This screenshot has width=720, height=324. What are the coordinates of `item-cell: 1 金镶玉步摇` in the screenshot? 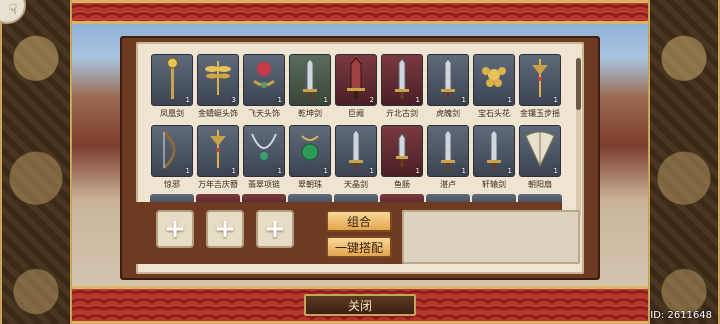 It's located at (540, 86).